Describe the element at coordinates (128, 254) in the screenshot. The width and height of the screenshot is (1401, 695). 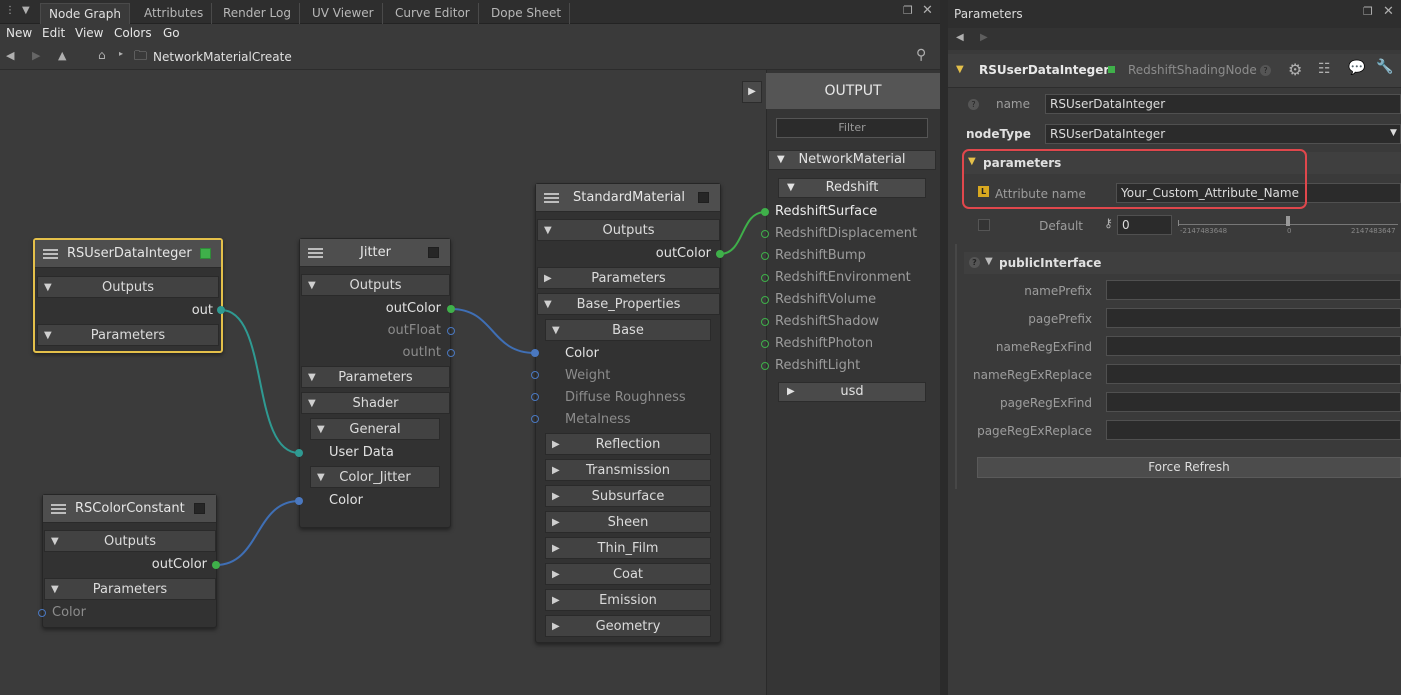
I see `node-header: RSUserDataInteger` at that location.